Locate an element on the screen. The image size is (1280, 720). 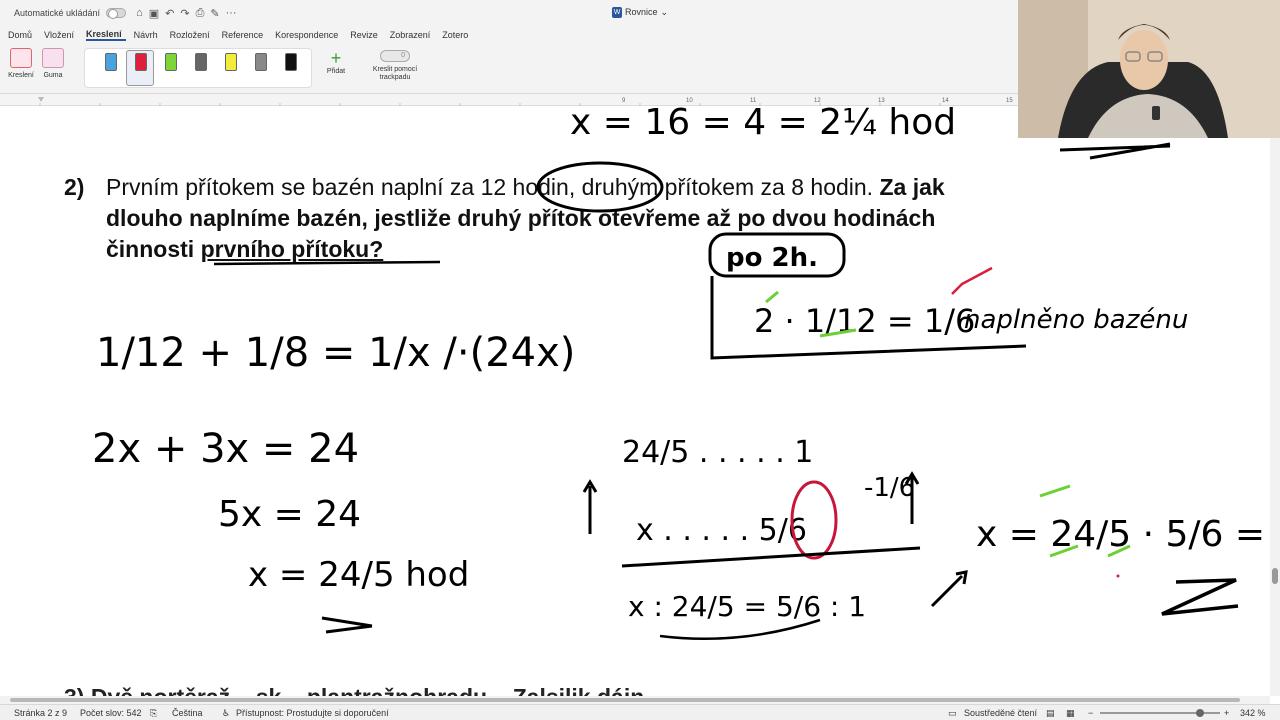
more-icon: ··· is located at coordinates (231, 13).